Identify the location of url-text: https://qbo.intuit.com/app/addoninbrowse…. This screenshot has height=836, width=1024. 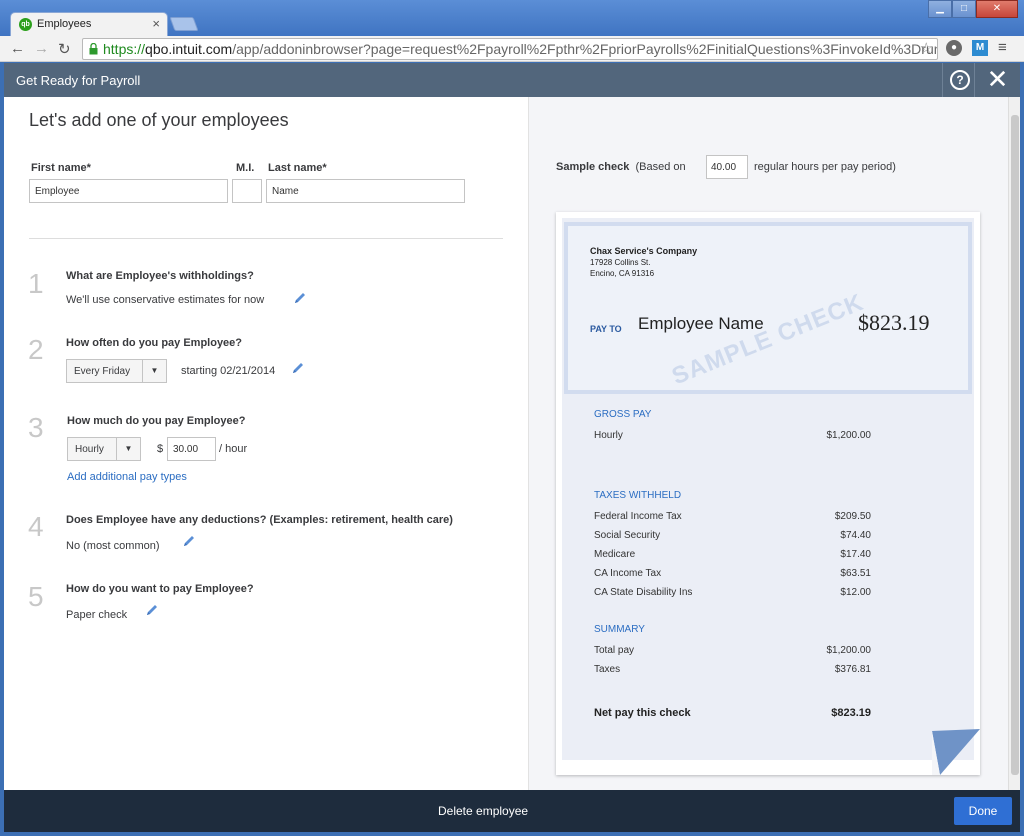
(520, 49).